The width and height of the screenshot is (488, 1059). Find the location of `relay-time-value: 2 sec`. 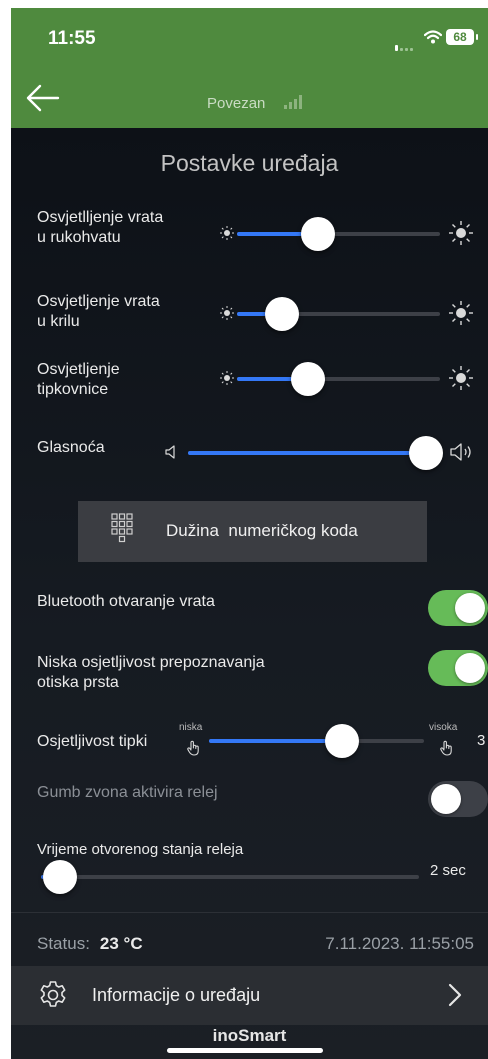

relay-time-value: 2 sec is located at coordinates (448, 870).